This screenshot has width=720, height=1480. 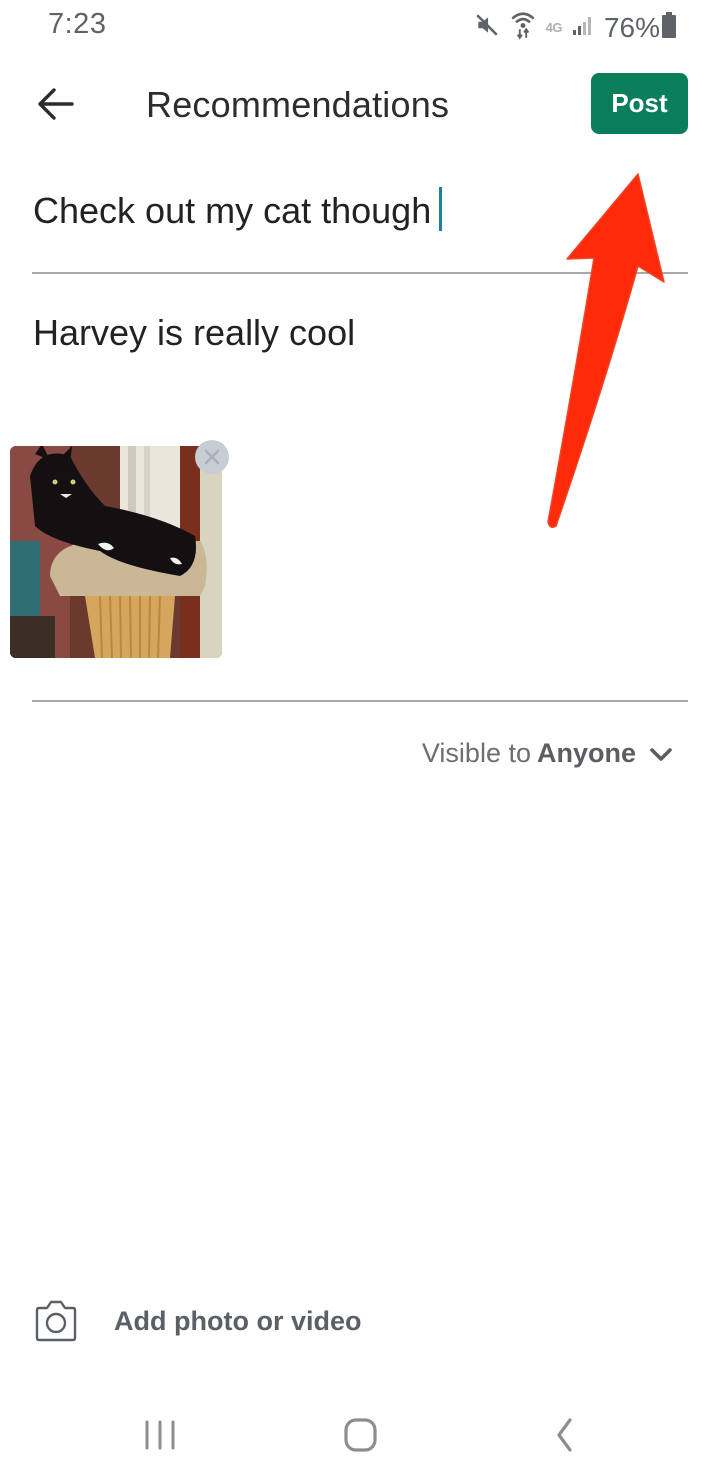 I want to click on chevron-down-icon, so click(x=661, y=754).